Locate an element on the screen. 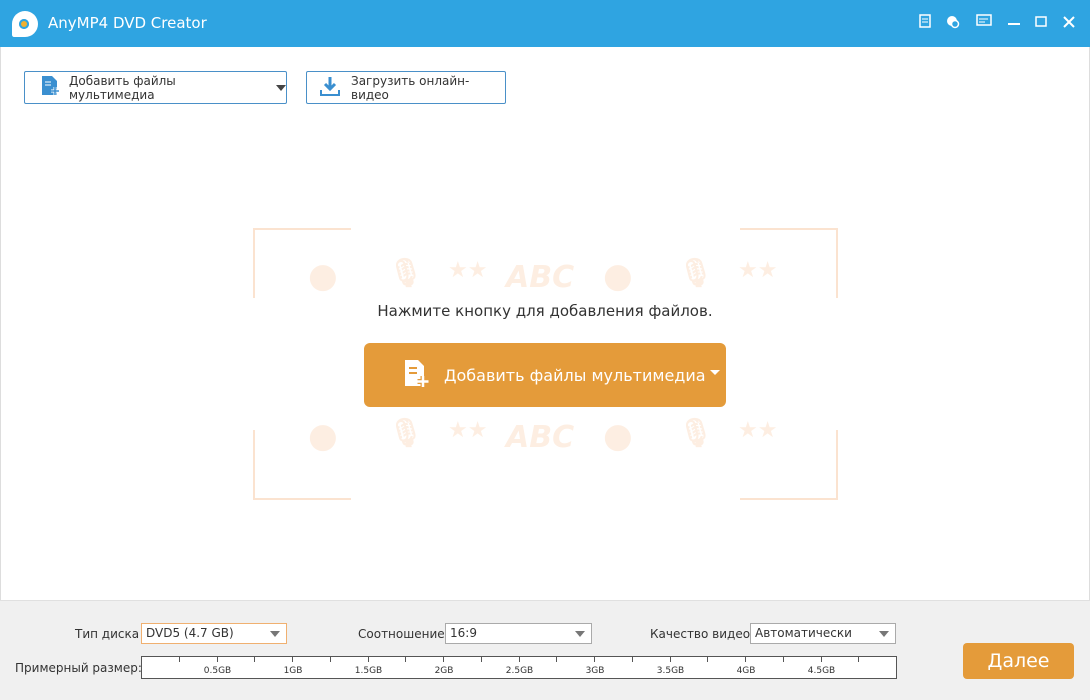 The height and width of the screenshot is (700, 1090). next-button: Далее is located at coordinates (1018, 661).